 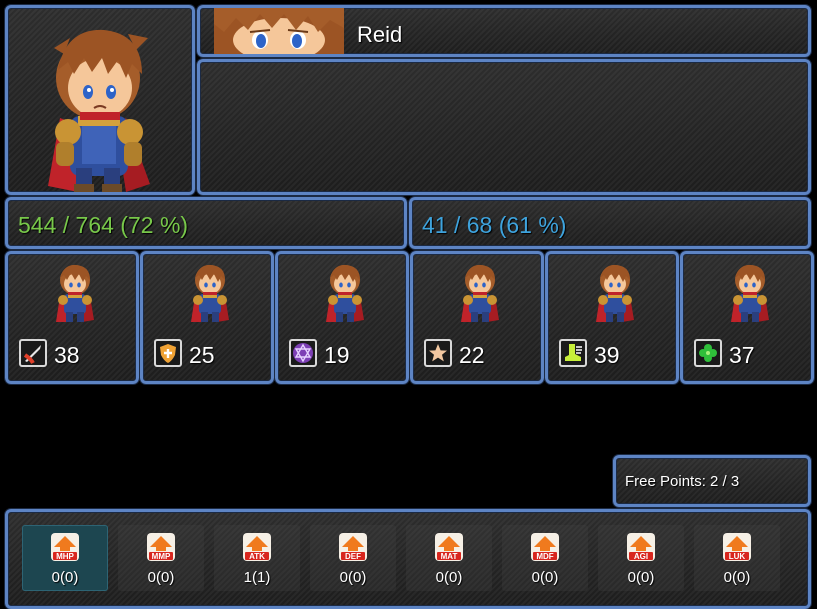 I want to click on stat-window-attack: 38, so click(x=72, y=317).